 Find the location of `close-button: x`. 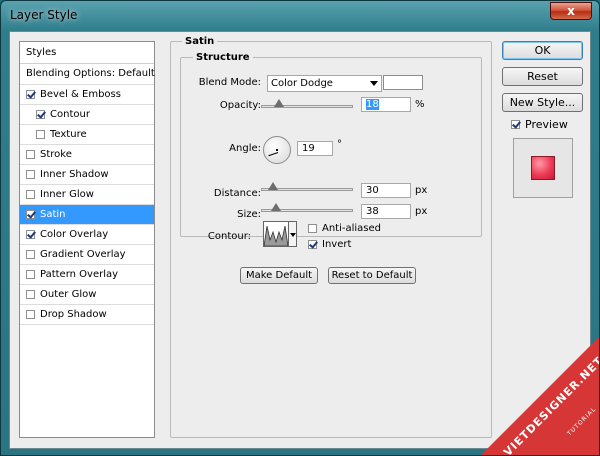

close-button: x is located at coordinates (571, 11).